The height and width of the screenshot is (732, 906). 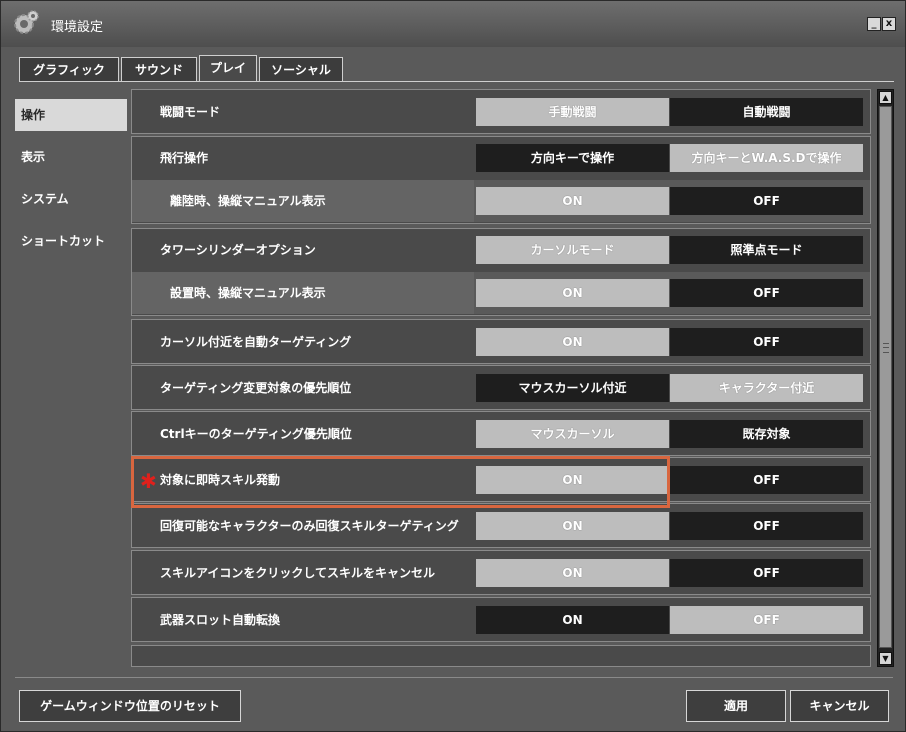 I want to click on title-bar: 環境設定 _ x, so click(x=453, y=24).